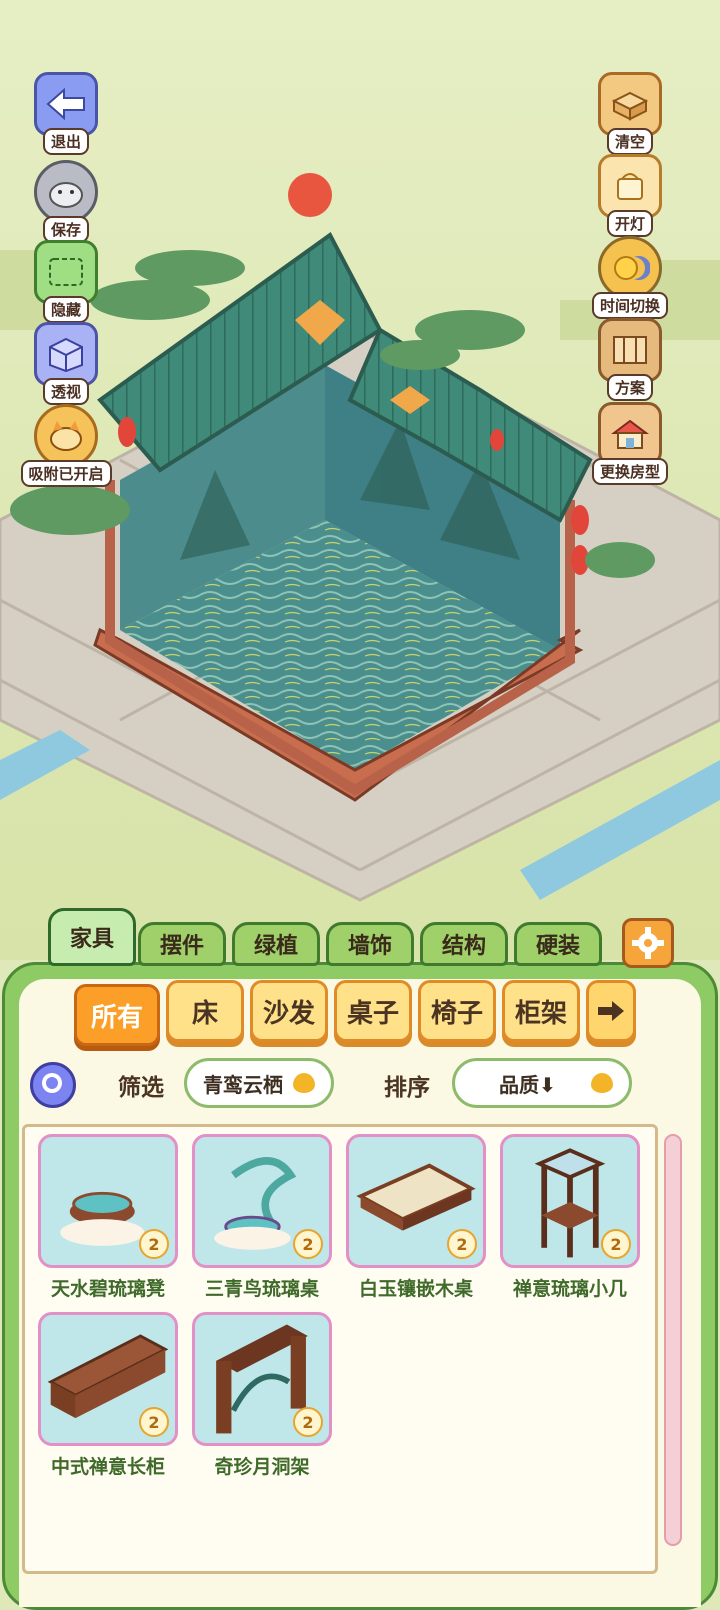 The width and height of the screenshot is (720, 1610). I want to click on perspective-cube-icon, so click(66, 354).